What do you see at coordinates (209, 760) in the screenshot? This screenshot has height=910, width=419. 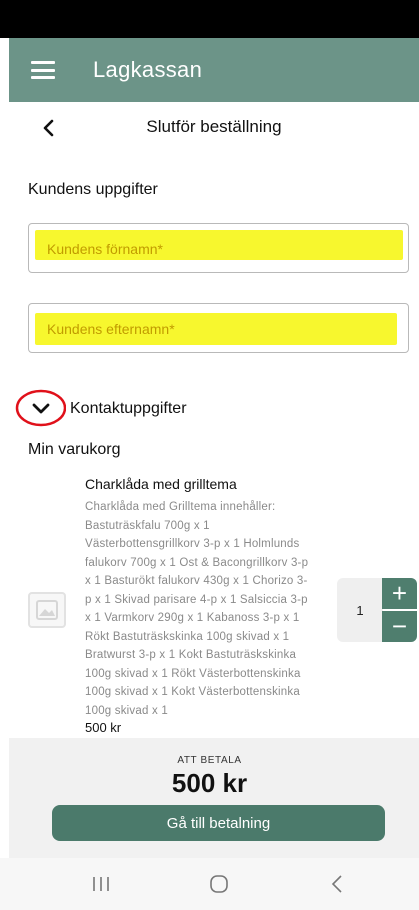 I see `to-pay-label: ATT BETALA` at bounding box center [209, 760].